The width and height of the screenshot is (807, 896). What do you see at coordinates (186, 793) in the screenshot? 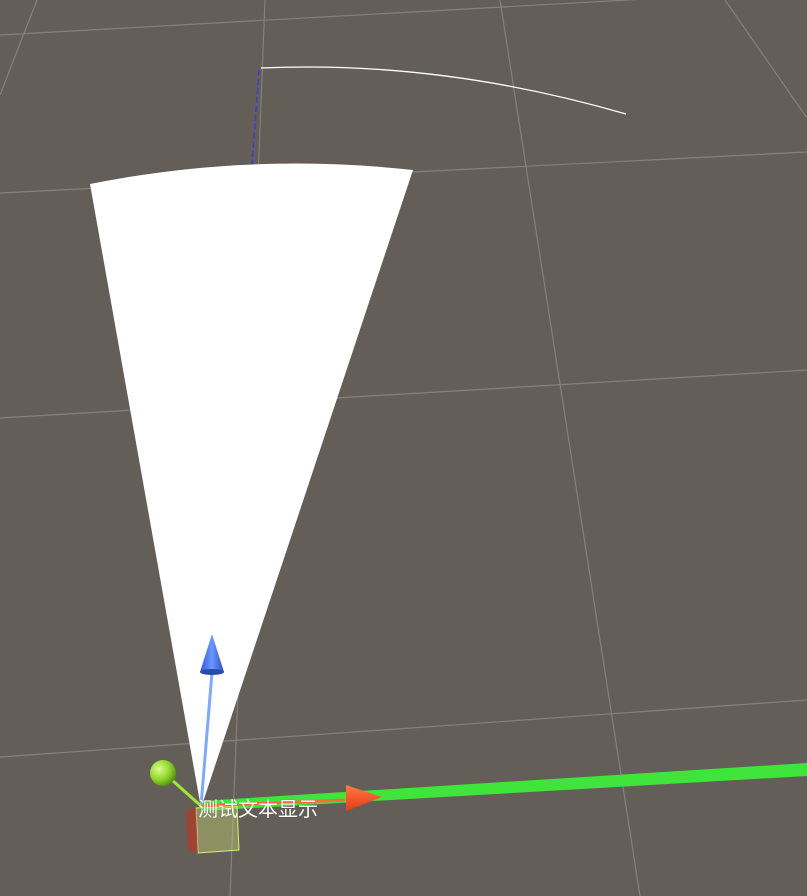
I see `free-move-connector` at bounding box center [186, 793].